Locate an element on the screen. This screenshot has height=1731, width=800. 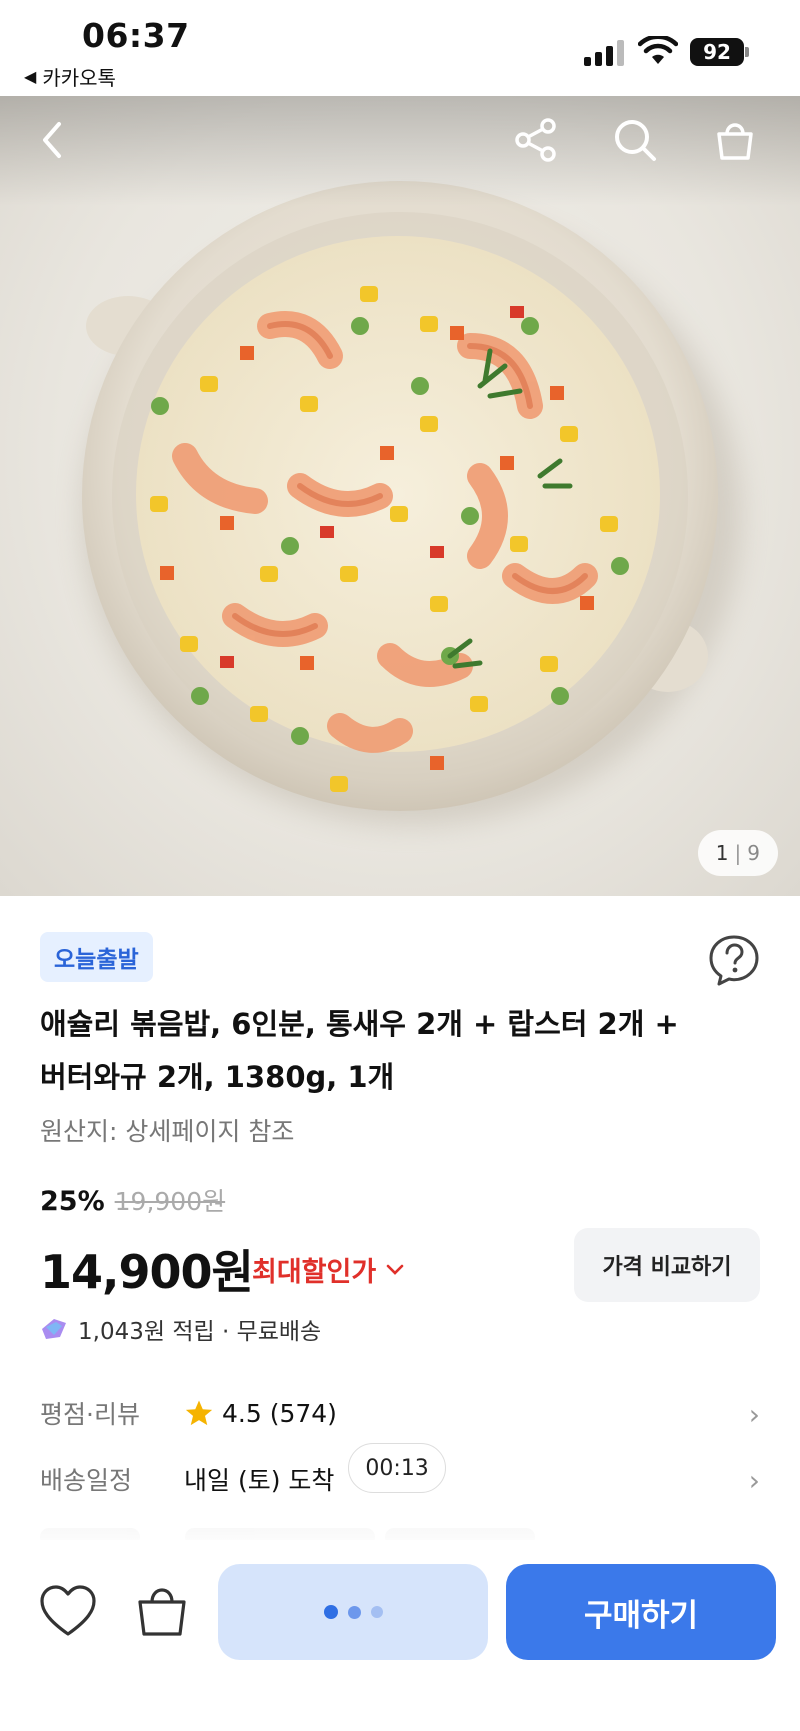
share-button is located at coordinates (536, 140).